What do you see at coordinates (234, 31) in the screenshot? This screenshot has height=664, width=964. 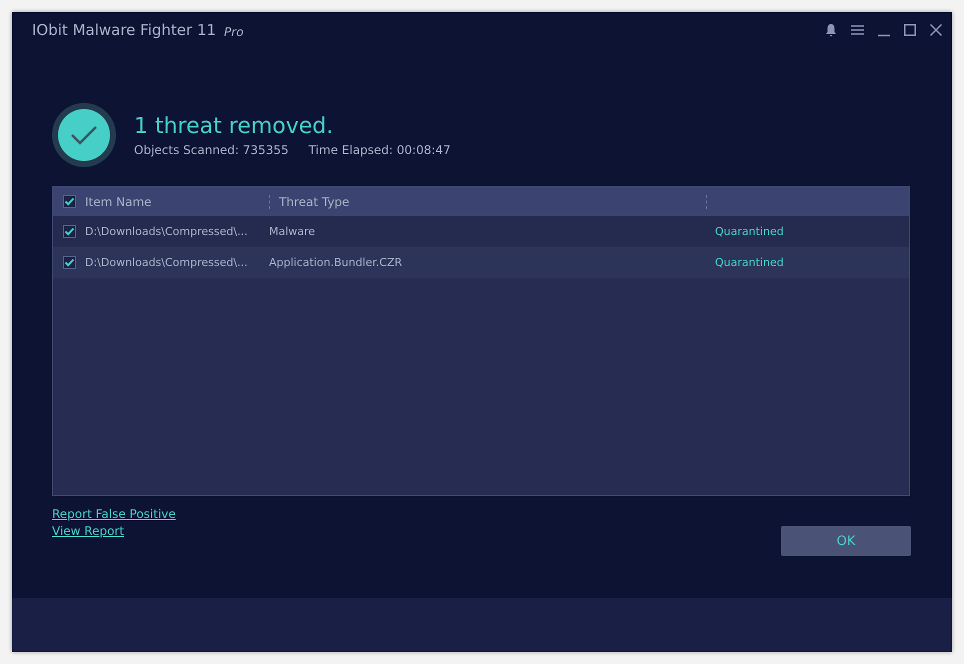 I see `edition-label: Pro` at bounding box center [234, 31].